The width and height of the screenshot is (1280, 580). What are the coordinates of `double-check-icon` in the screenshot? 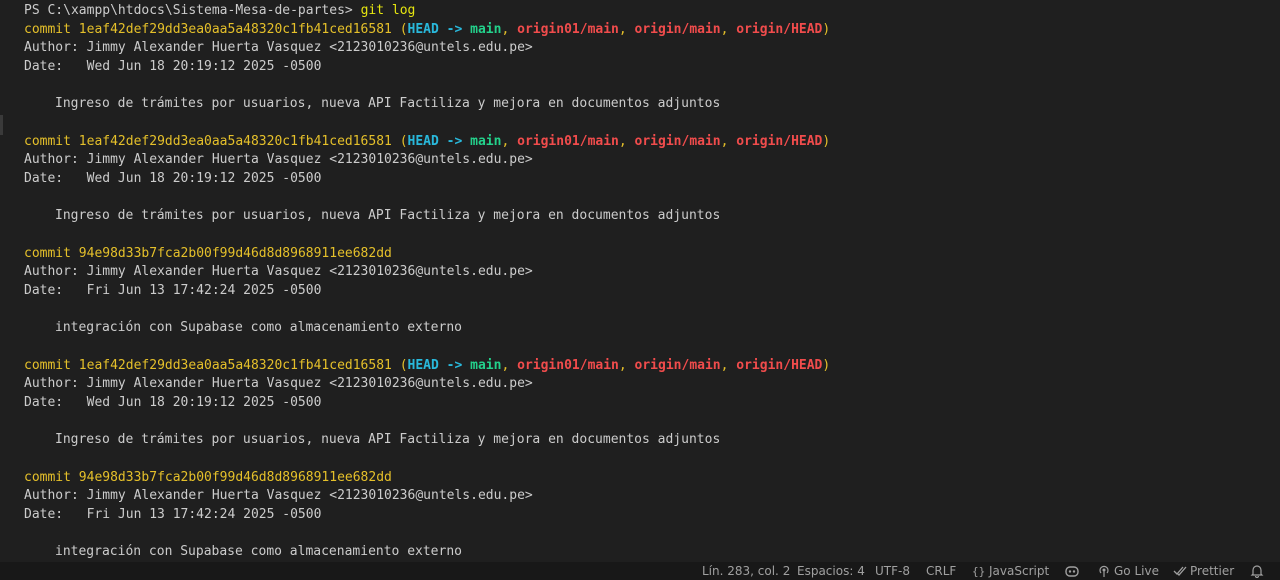 It's located at (1180, 571).